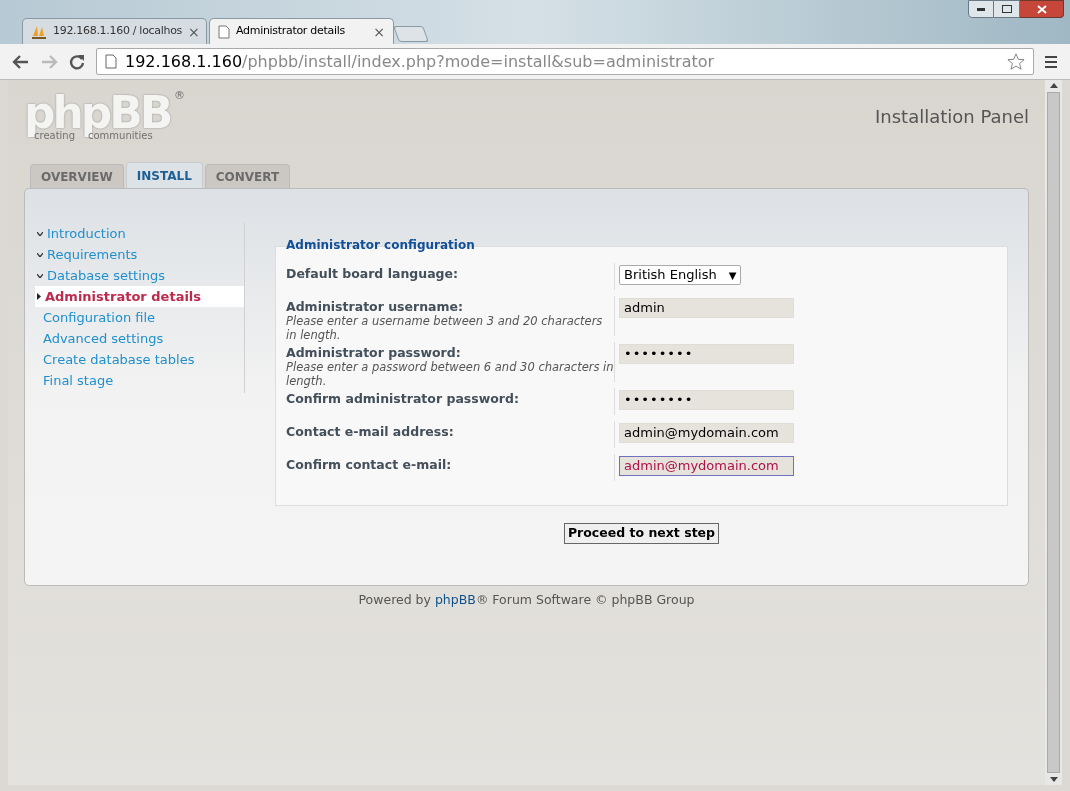 Image resolution: width=1070 pixels, height=791 pixels. Describe the element at coordinates (1053, 85) in the screenshot. I see `scroll-up-icon` at that location.